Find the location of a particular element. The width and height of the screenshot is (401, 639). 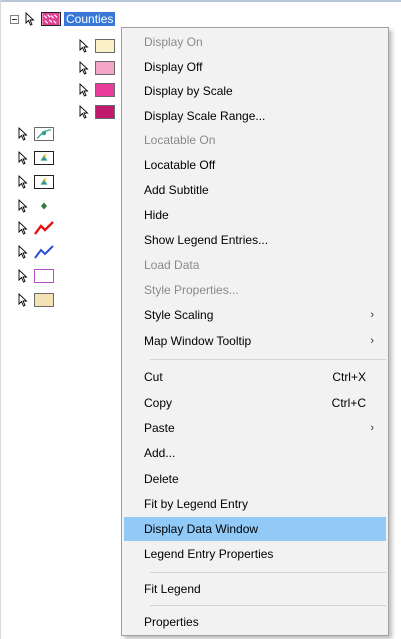

menu-item-display-by-scale: Display by Scale is located at coordinates (255, 91).